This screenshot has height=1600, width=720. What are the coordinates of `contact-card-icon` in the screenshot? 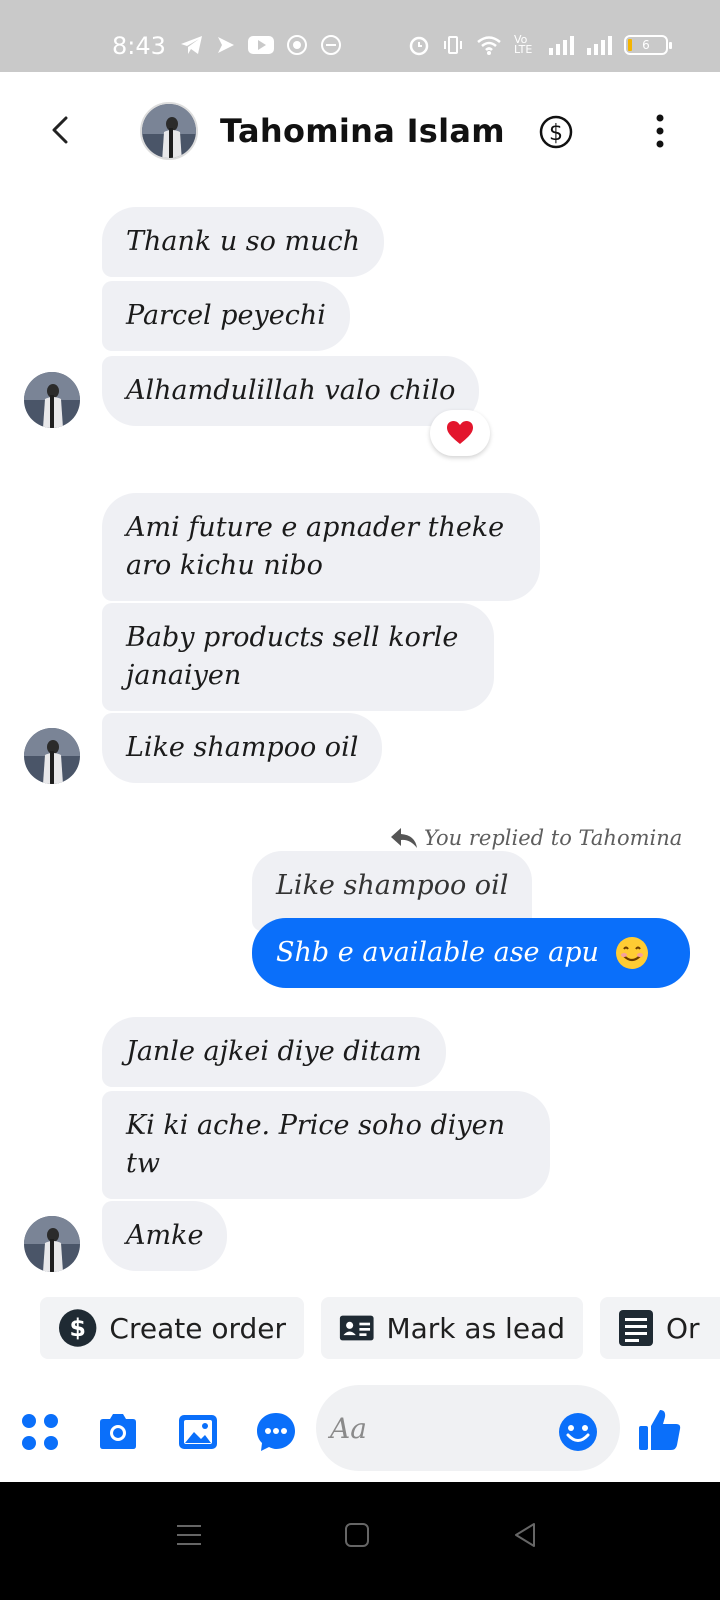 It's located at (356, 1328).